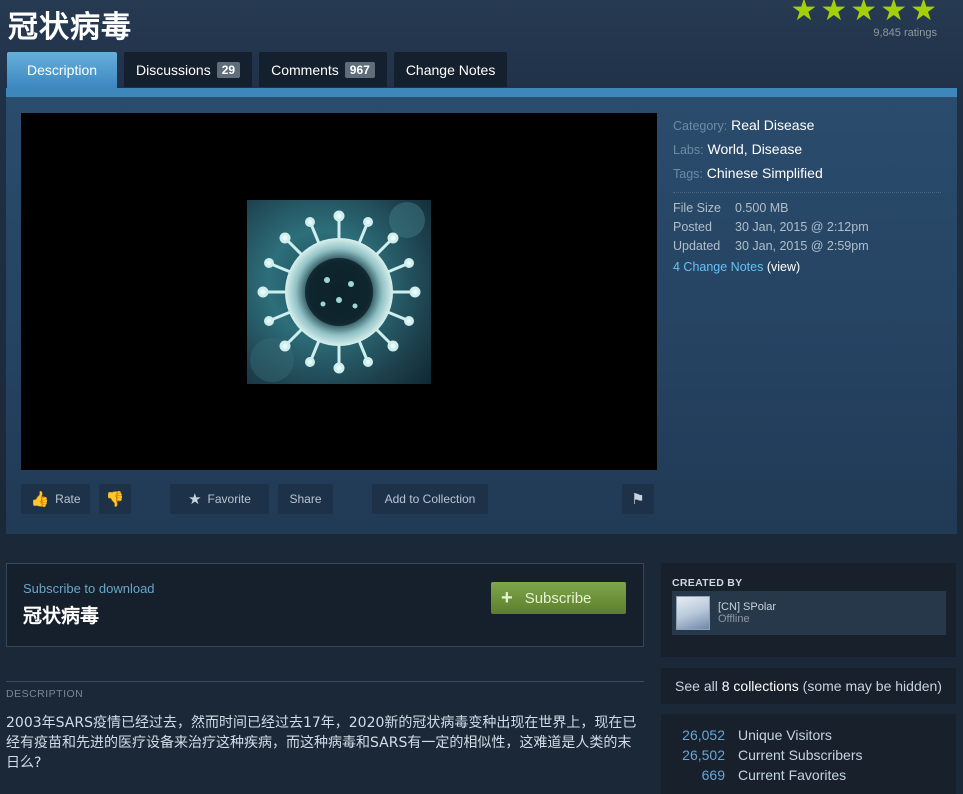 This screenshot has width=963, height=794. What do you see at coordinates (807, 267) in the screenshot?
I see `change-notes-row: 4 Change Notes (view)` at bounding box center [807, 267].